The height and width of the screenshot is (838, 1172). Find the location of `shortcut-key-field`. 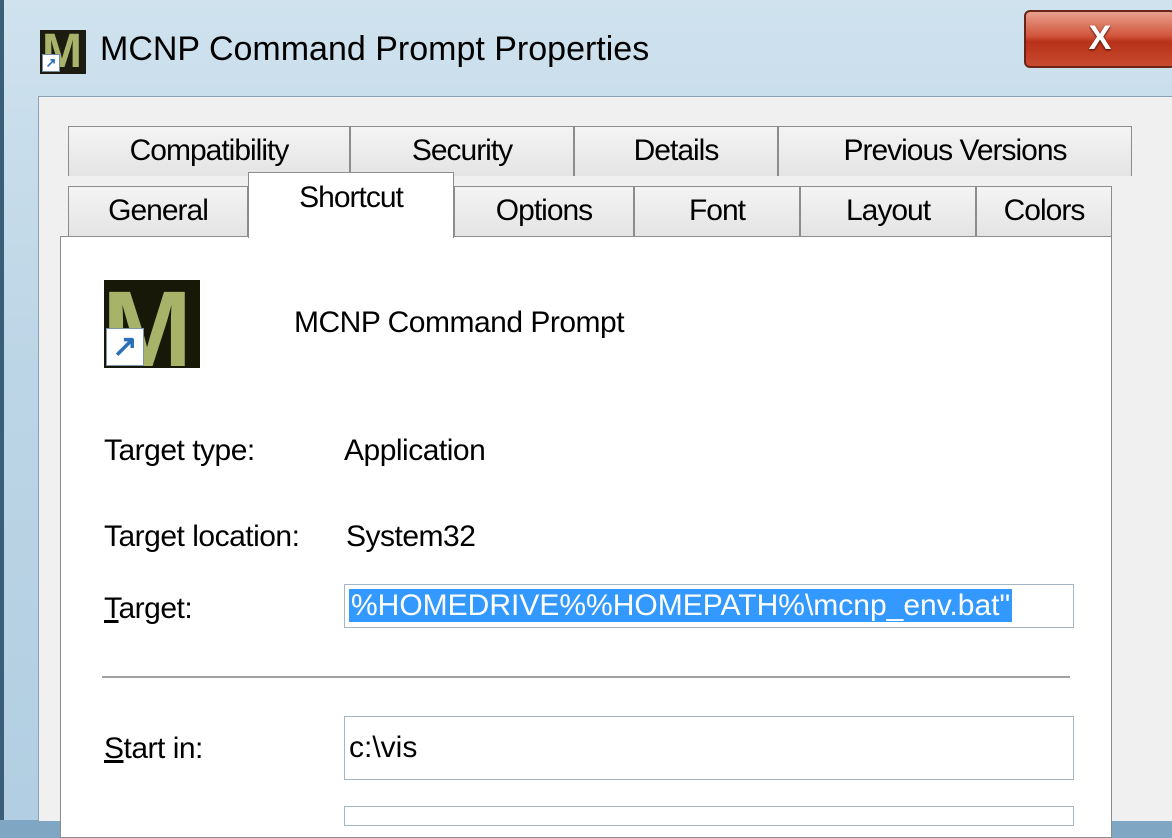

shortcut-key-field is located at coordinates (709, 816).